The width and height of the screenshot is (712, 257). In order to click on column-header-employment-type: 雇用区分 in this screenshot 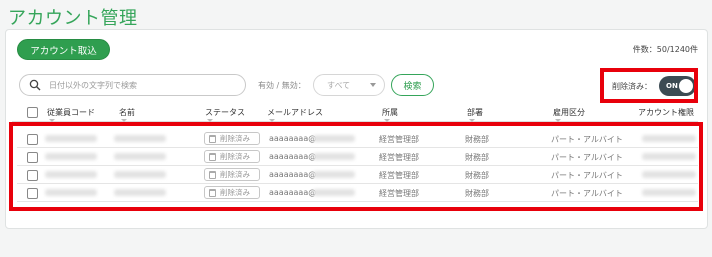, I will do `click(569, 114)`.